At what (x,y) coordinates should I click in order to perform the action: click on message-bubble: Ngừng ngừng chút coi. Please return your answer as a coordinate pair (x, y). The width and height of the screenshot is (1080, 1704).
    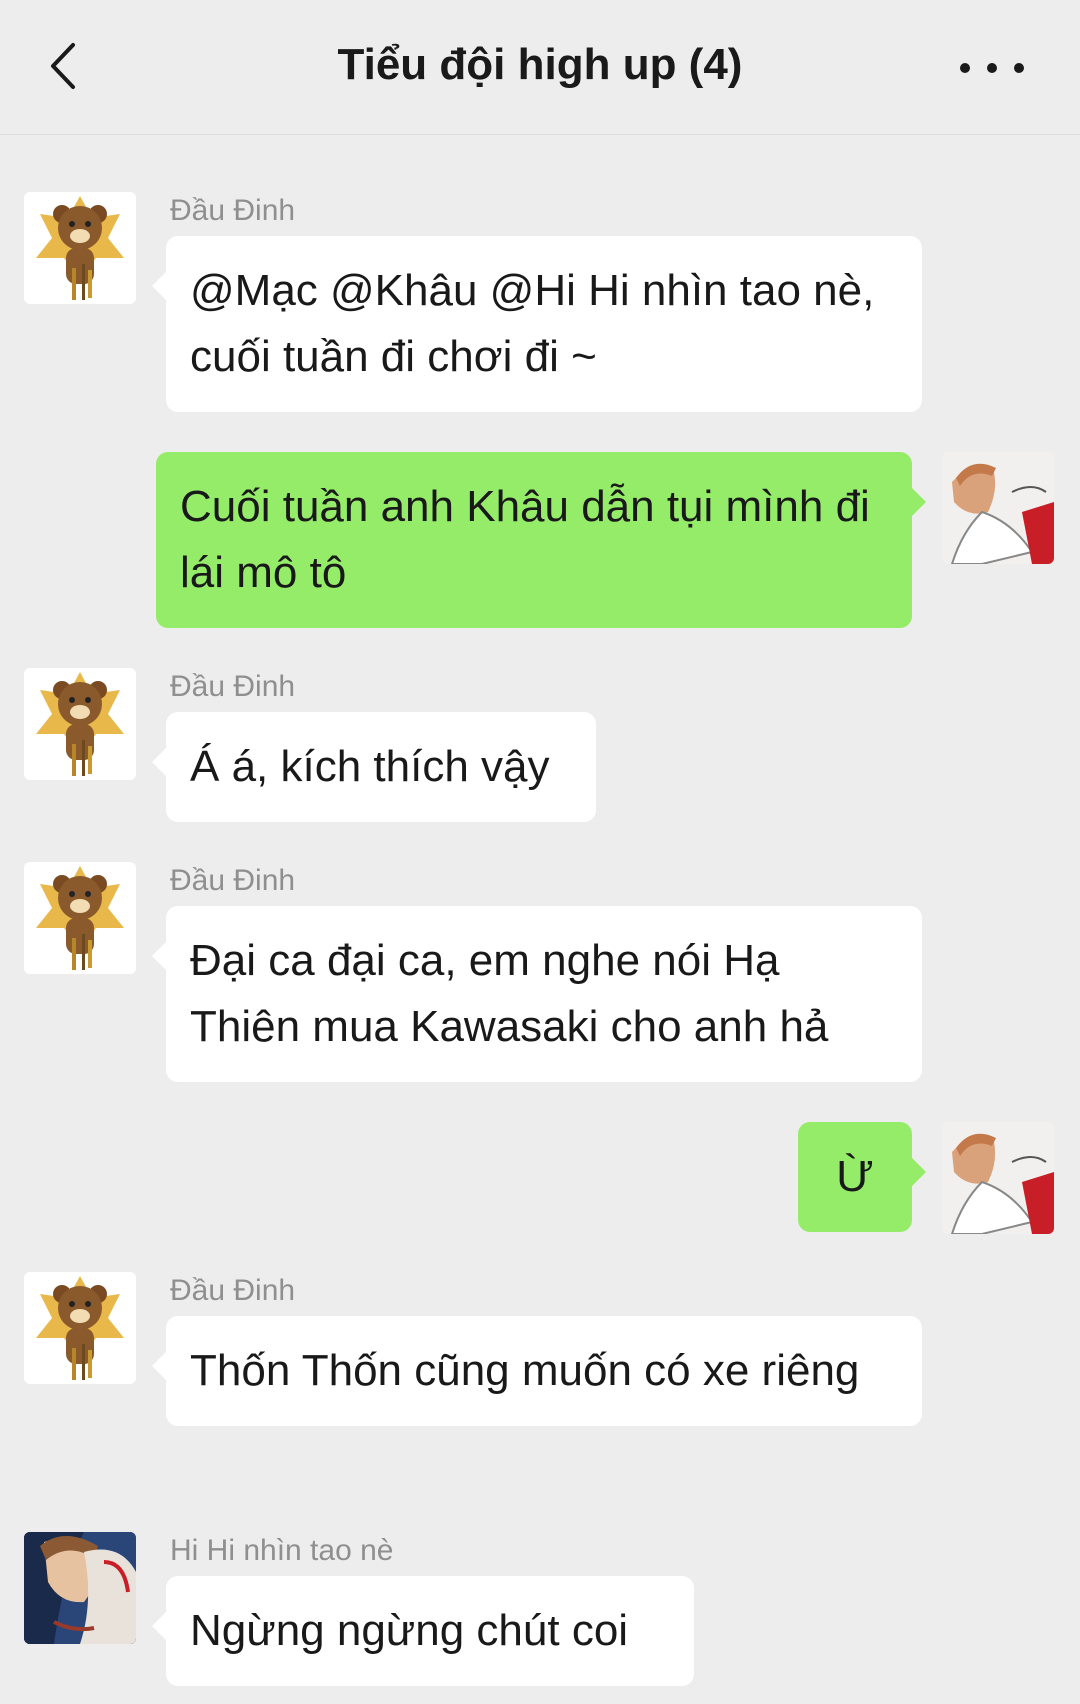
    Looking at the image, I should click on (423, 1631).